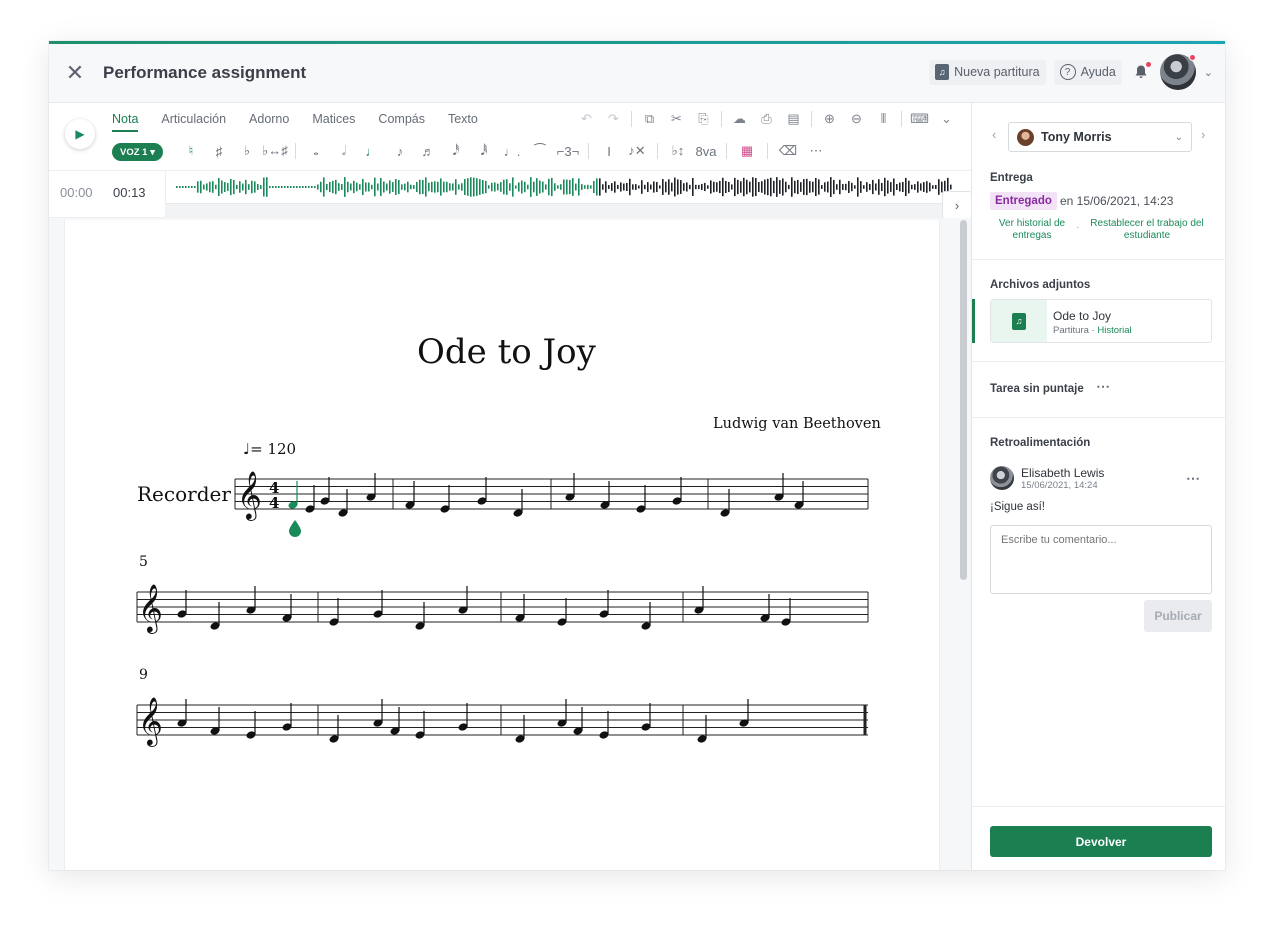 This screenshot has width=1274, height=926. What do you see at coordinates (1059, 485) in the screenshot?
I see `feedback-date: 15/06/2021, 14:24` at bounding box center [1059, 485].